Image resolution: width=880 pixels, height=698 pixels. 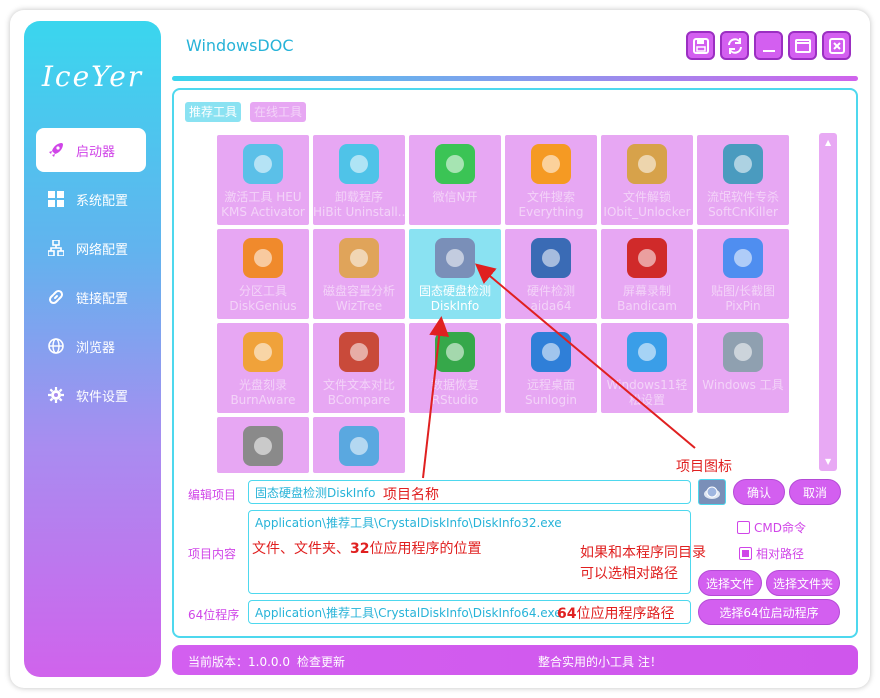 What do you see at coordinates (436, 397) in the screenshot?
I see `arrow-to-name` at bounding box center [436, 397].